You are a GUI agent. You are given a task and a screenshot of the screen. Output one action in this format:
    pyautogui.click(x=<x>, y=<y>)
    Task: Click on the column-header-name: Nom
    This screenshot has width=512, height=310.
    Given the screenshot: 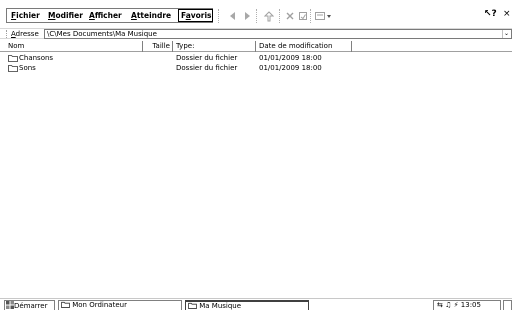 What is the action you would take?
    pyautogui.click(x=71, y=46)
    